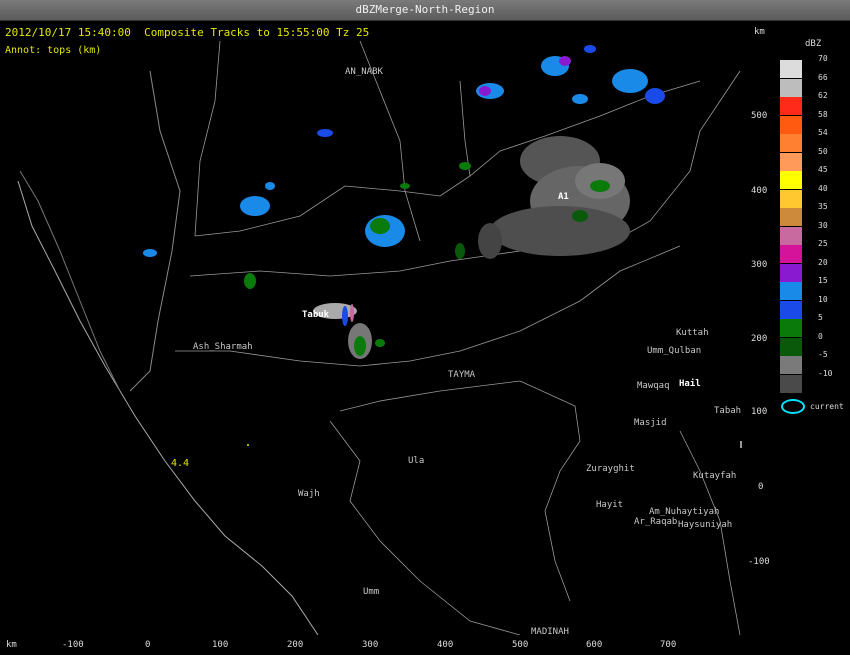 The image size is (850, 655). Describe the element at coordinates (11, 645) in the screenshot. I see `x-axis-unit: km` at that location.